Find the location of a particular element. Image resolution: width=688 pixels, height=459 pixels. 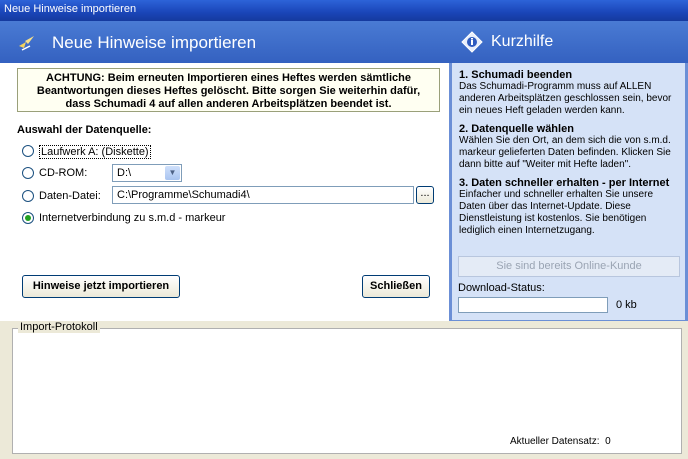

label-cdrom: CD-ROM: is located at coordinates (63, 173).